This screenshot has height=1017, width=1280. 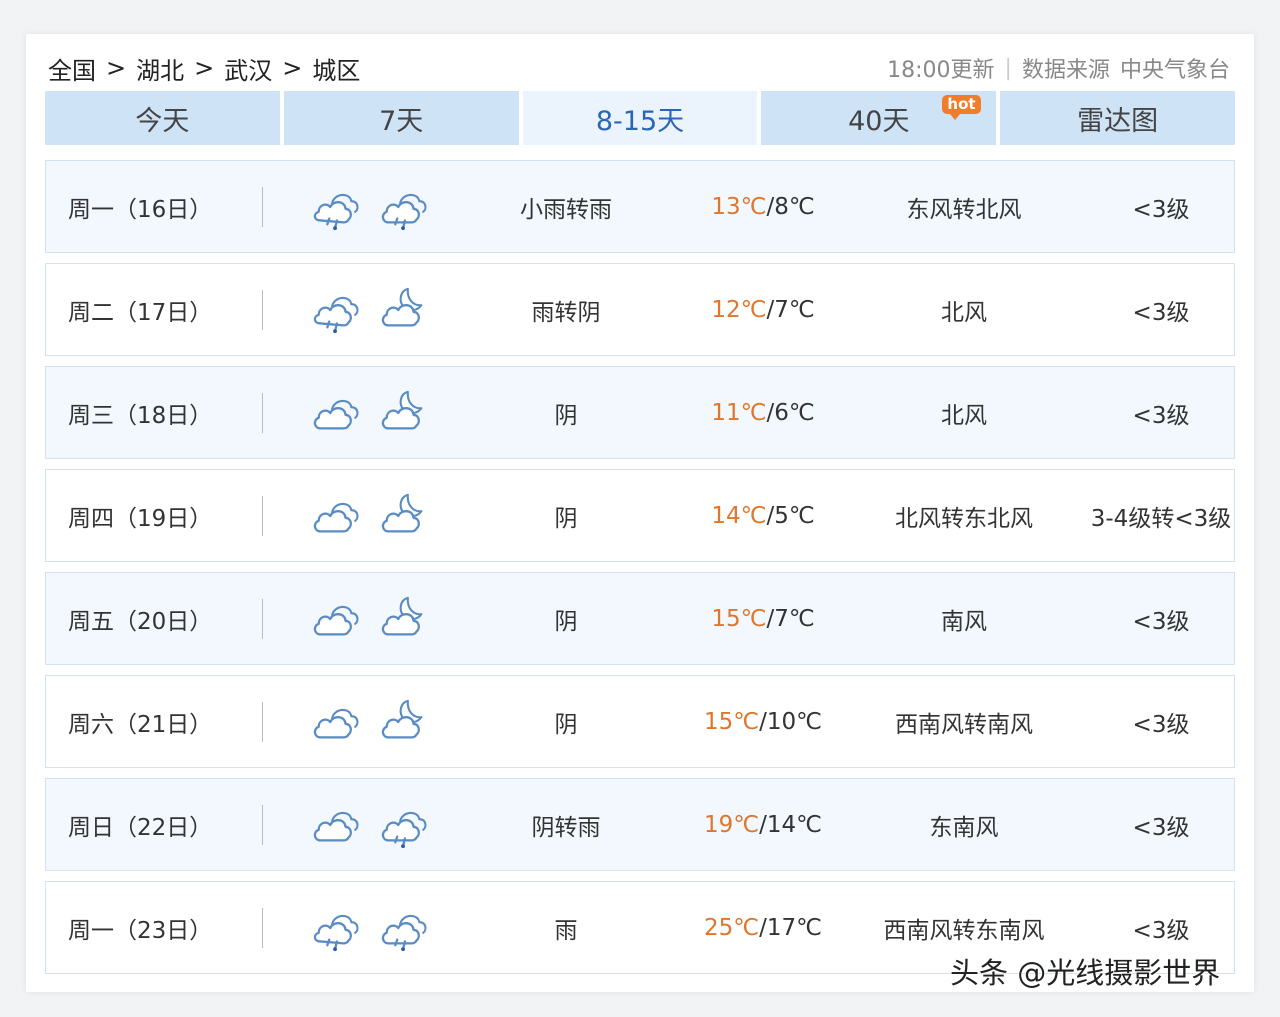 What do you see at coordinates (1118, 121) in the screenshot?
I see `tab-label: 雷达图` at bounding box center [1118, 121].